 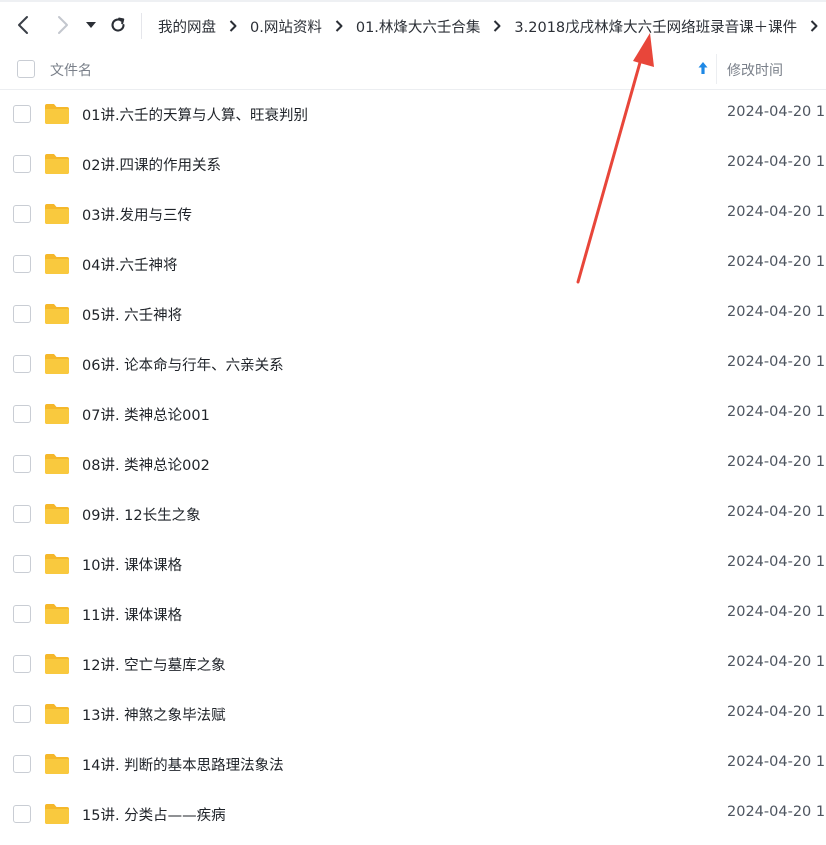 I want to click on refresh-button, so click(x=118, y=25).